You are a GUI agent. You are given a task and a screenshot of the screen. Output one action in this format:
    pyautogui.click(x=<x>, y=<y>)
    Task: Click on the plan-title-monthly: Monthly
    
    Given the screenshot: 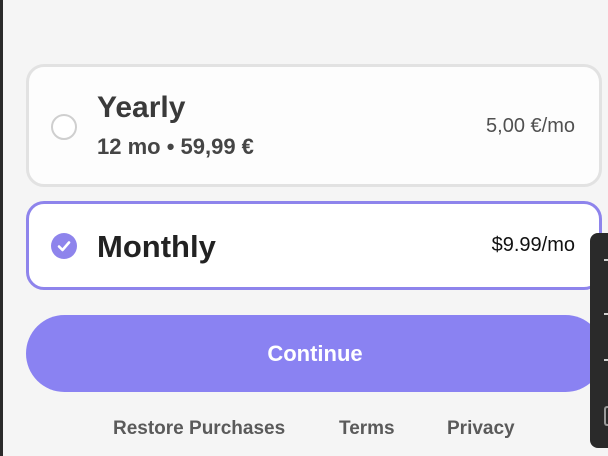 What is the action you would take?
    pyautogui.click(x=156, y=246)
    